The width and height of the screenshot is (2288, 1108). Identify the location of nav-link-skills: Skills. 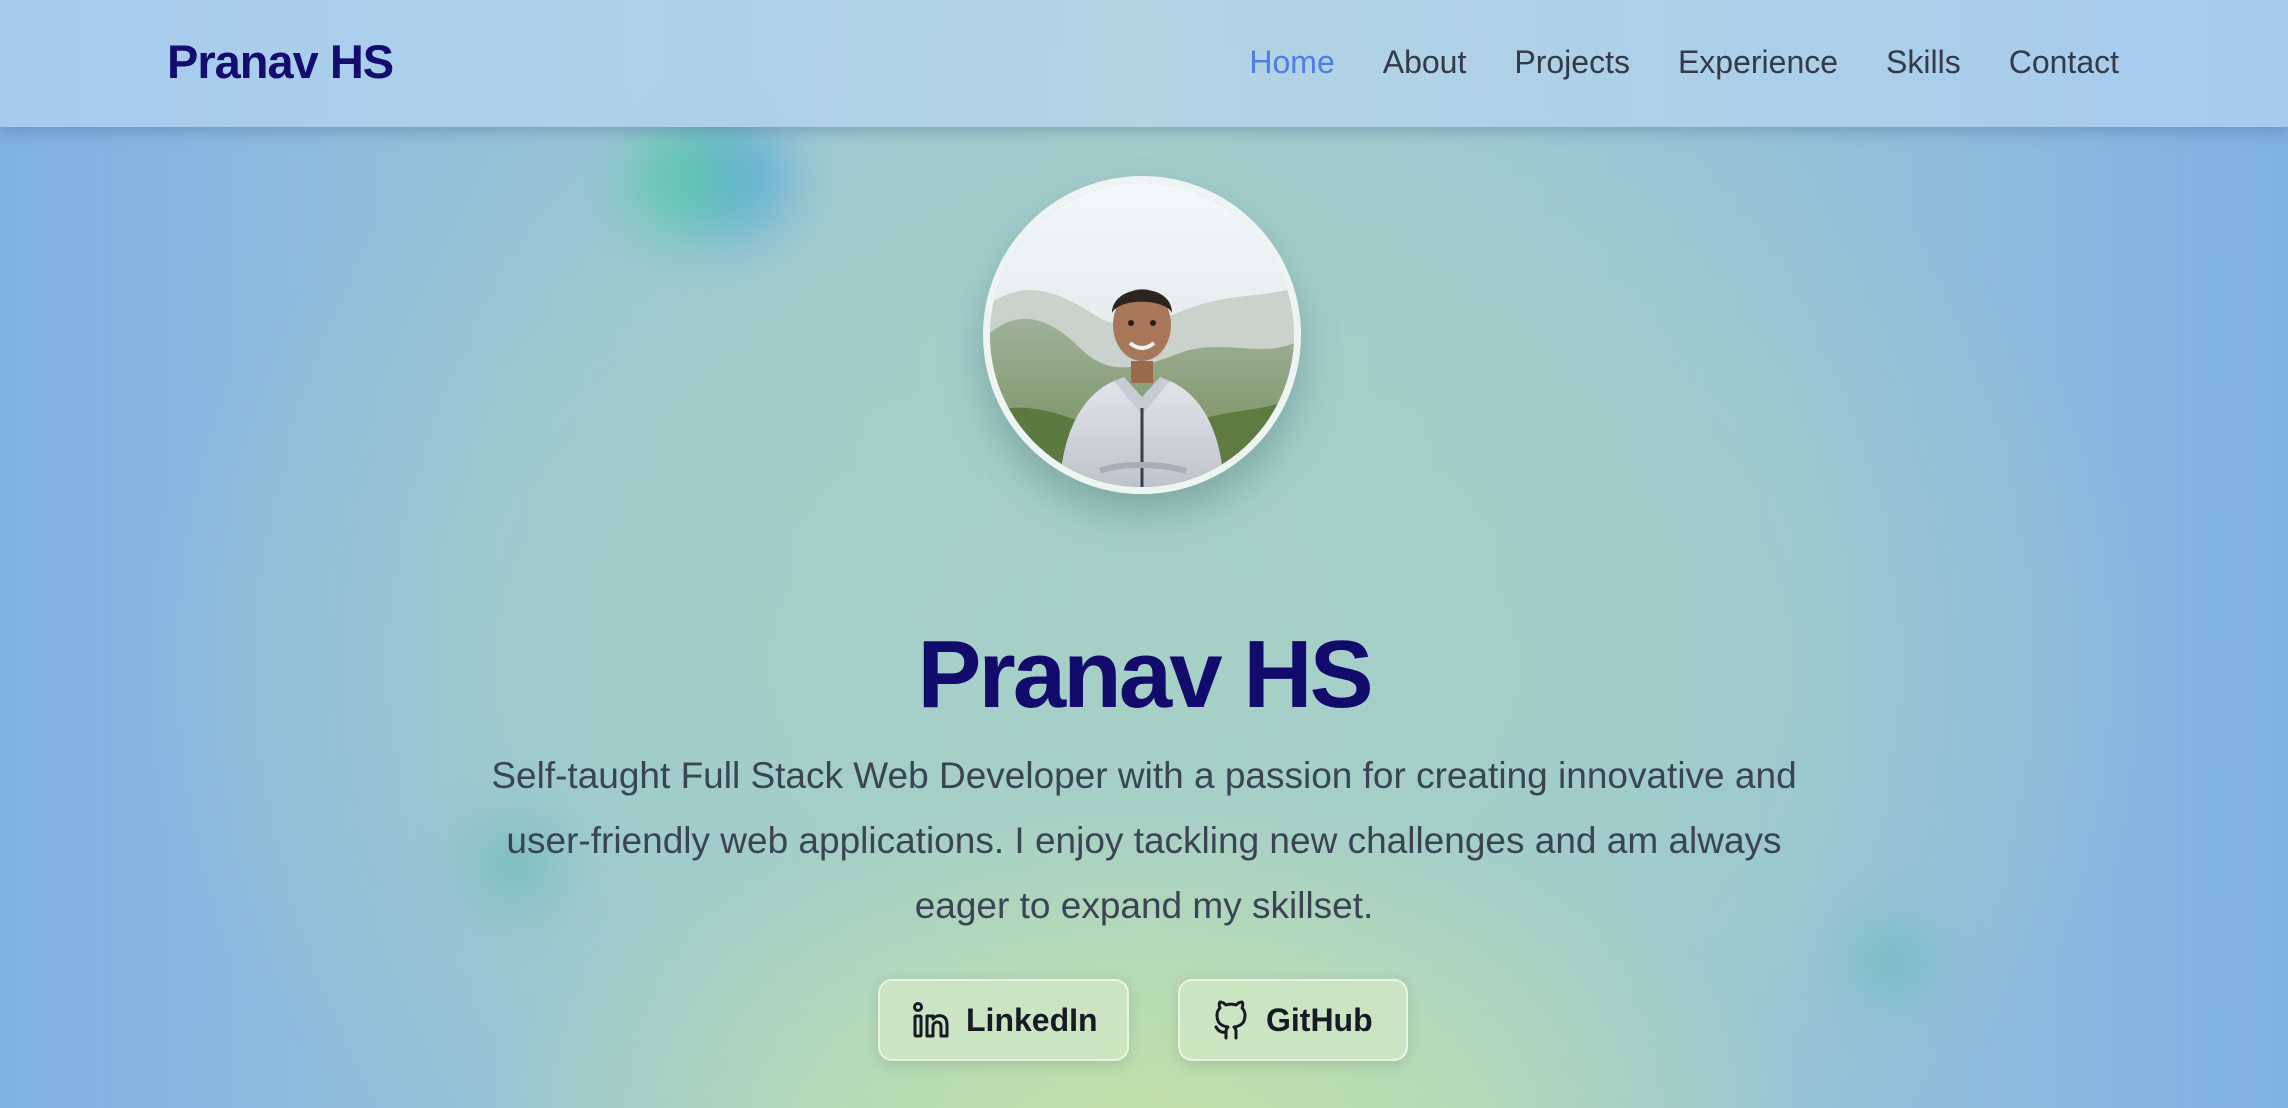
(1923, 62).